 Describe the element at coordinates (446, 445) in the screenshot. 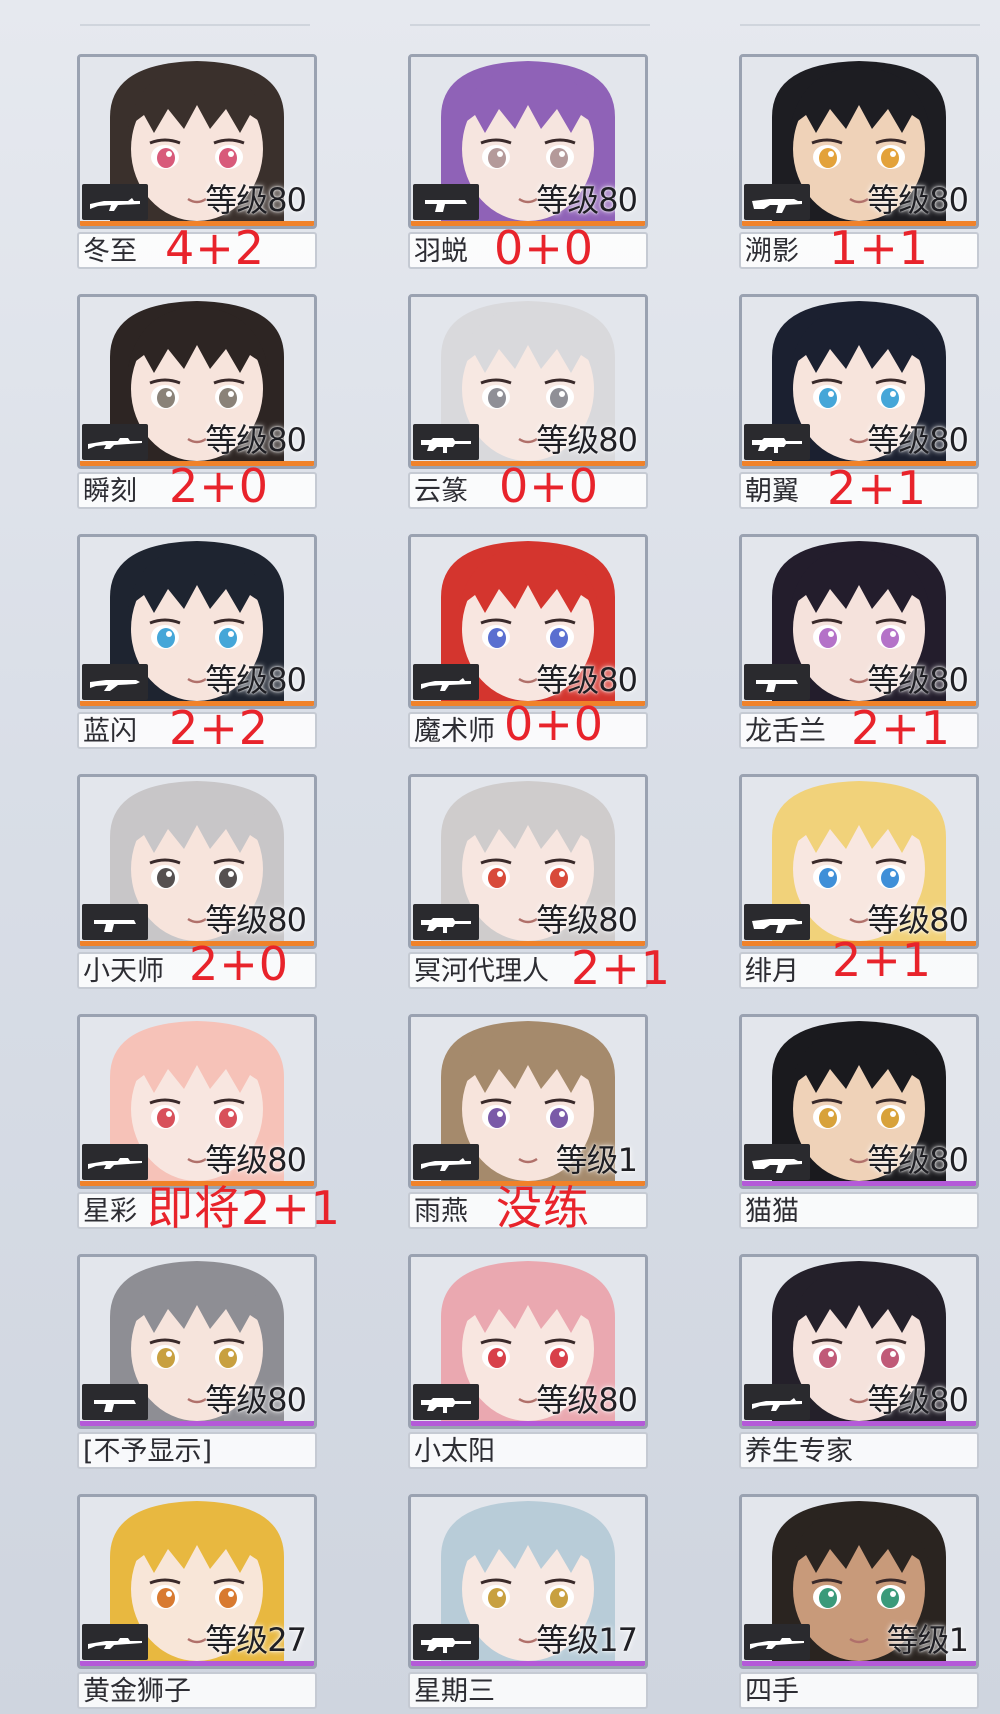

I see `assault-rifle-icon` at that location.